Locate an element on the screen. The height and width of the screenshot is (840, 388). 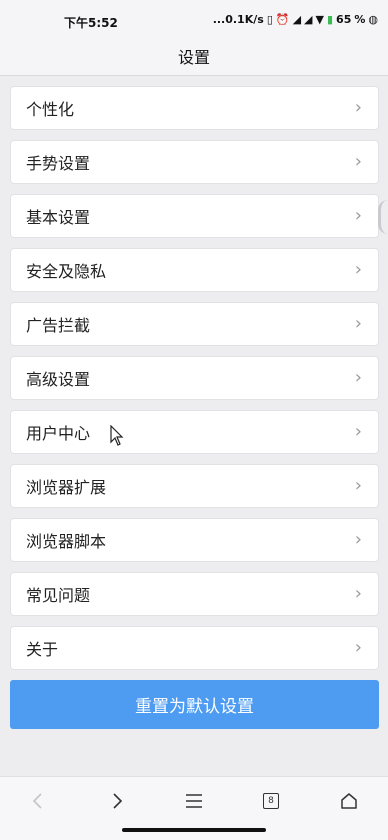
menu-icon is located at coordinates (194, 801).